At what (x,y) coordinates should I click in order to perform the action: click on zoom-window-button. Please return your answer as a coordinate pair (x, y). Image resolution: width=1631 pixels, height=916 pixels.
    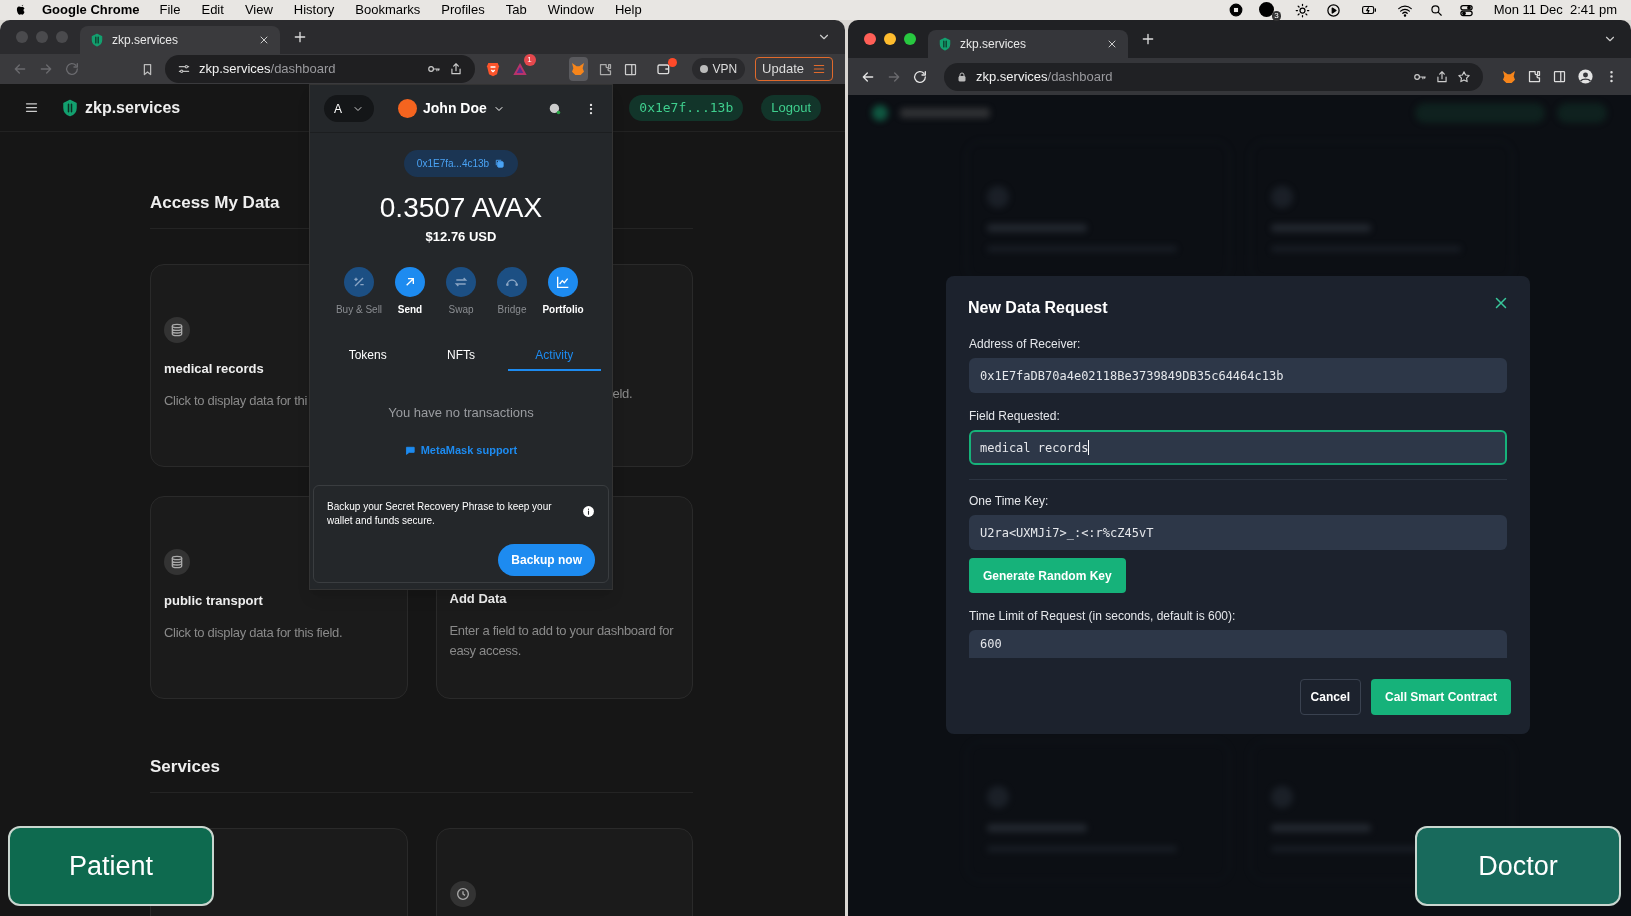
    Looking at the image, I should click on (910, 39).